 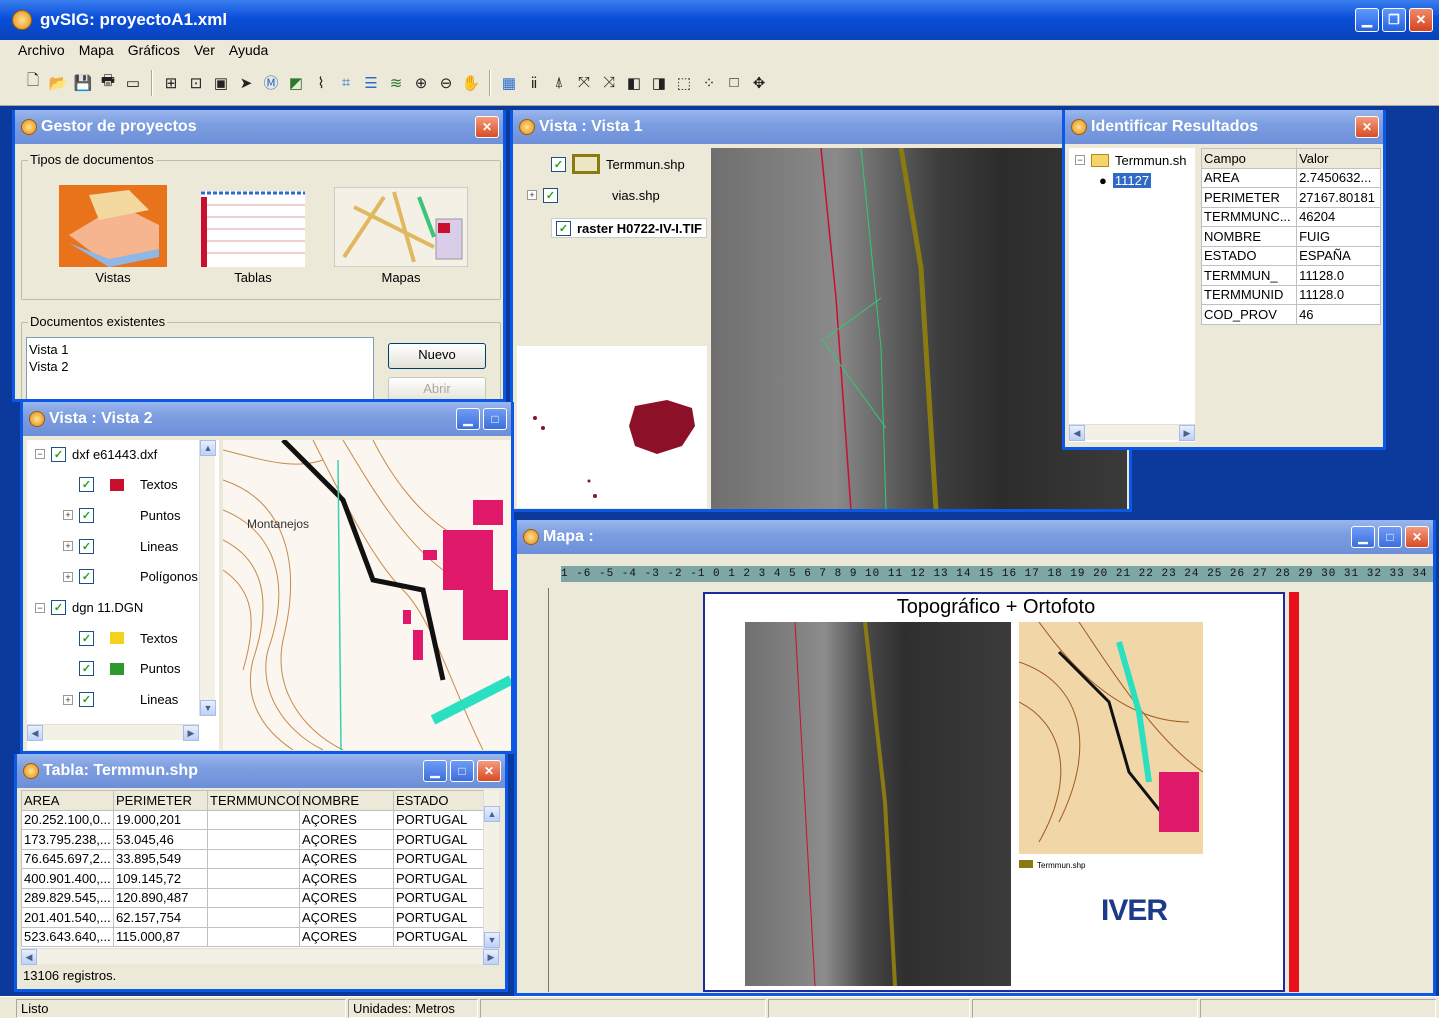 I want to click on layers-icon: ☰, so click(x=371, y=83).